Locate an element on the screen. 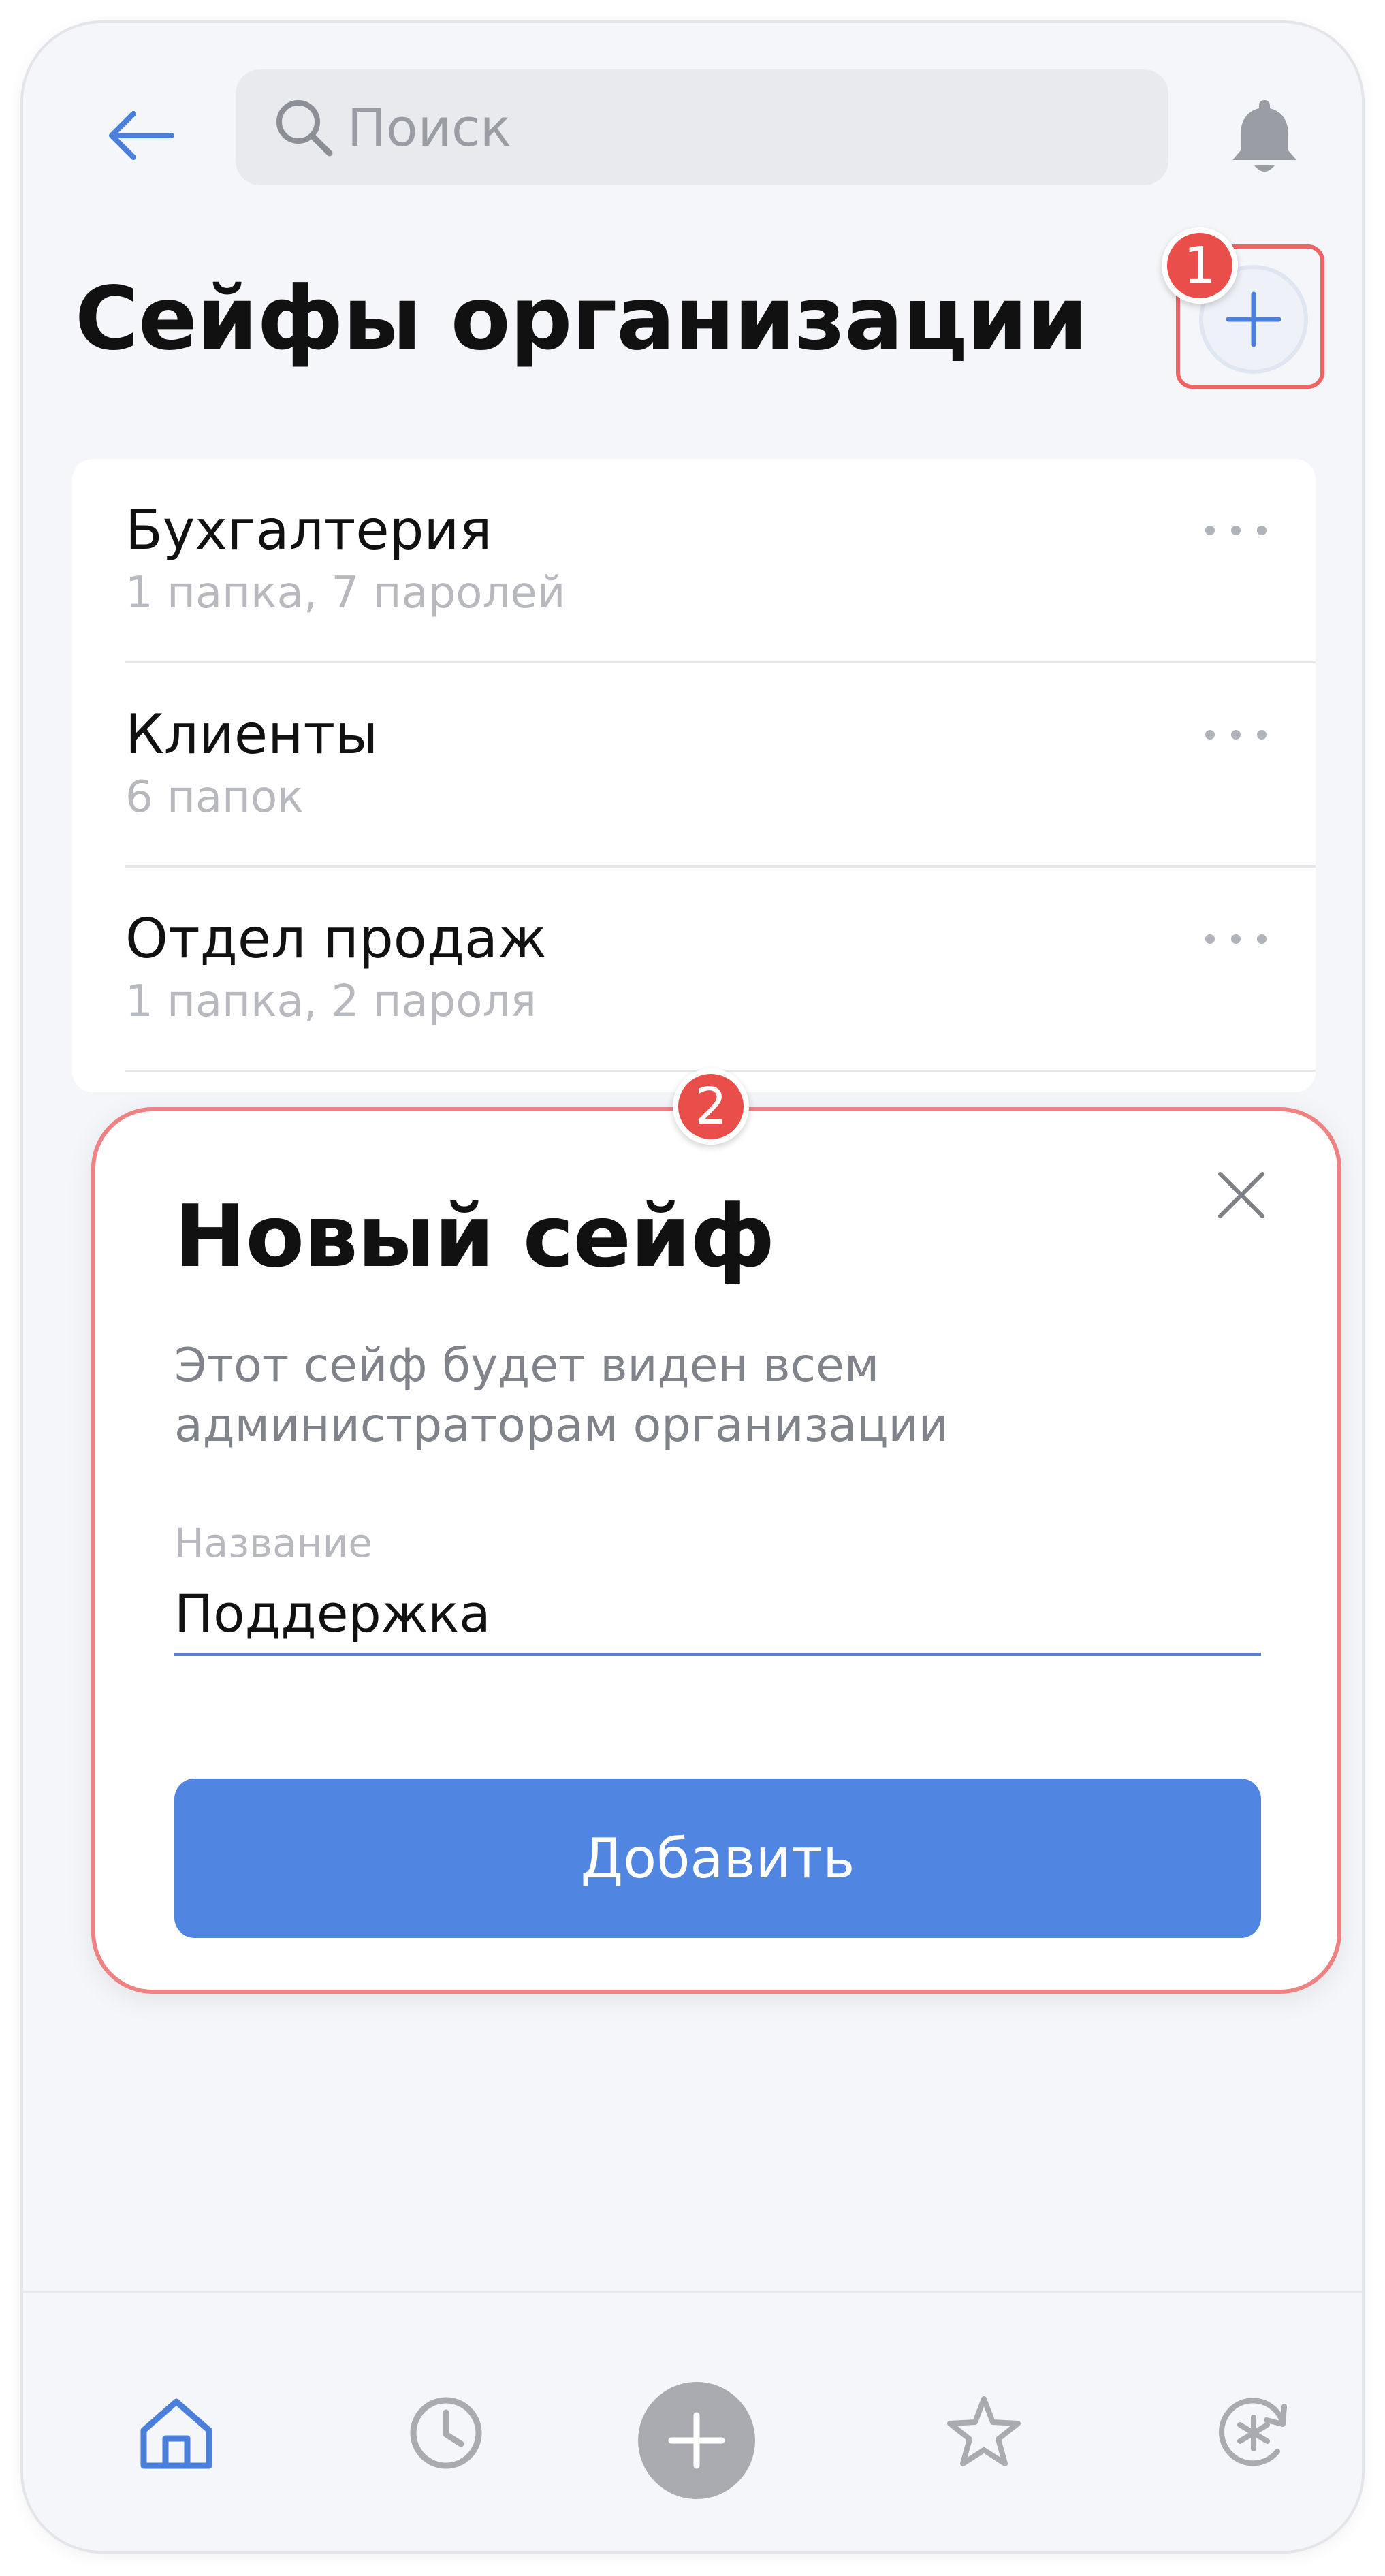 The image size is (1385, 2576). clock-icon is located at coordinates (446, 2433).